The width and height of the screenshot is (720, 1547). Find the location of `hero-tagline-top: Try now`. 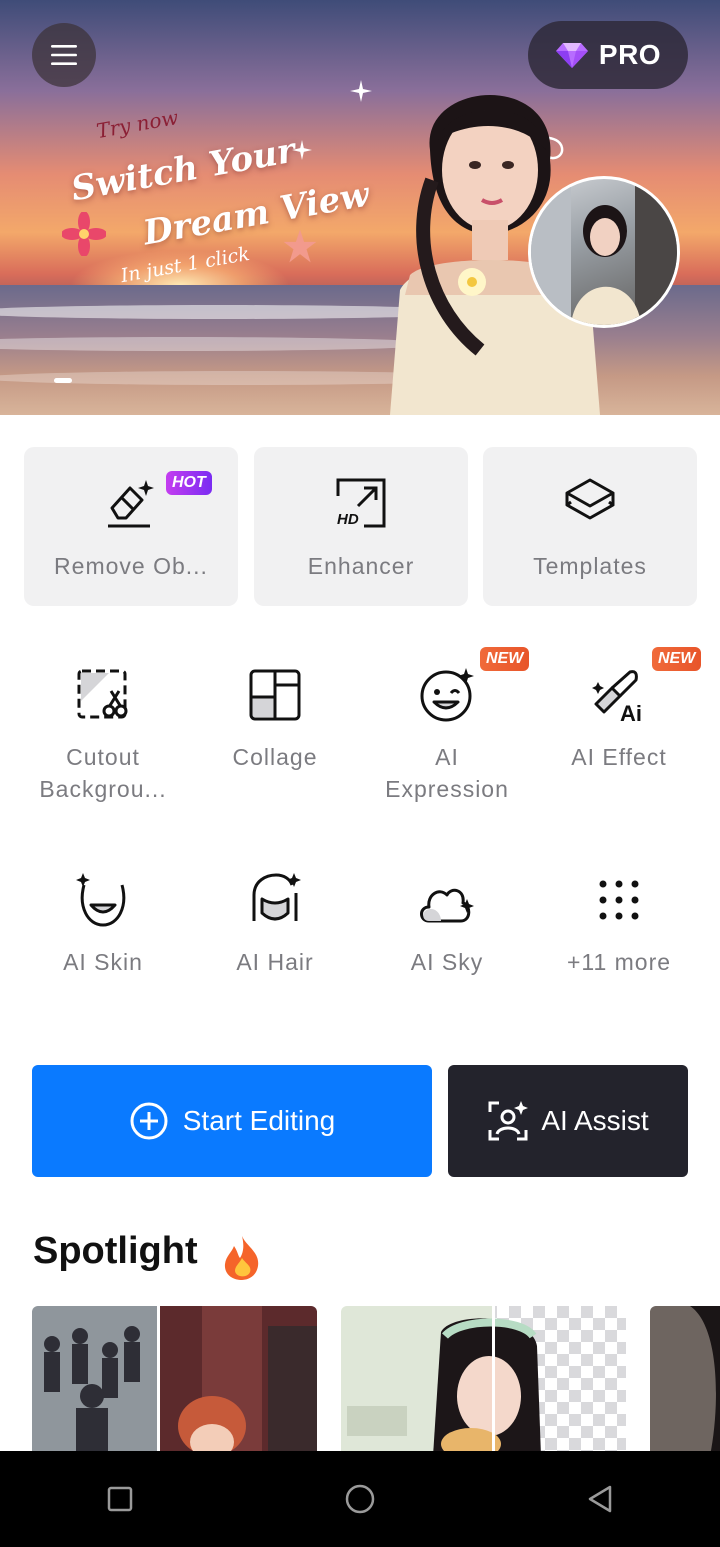

hero-tagline-top: Try now is located at coordinates (137, 124).